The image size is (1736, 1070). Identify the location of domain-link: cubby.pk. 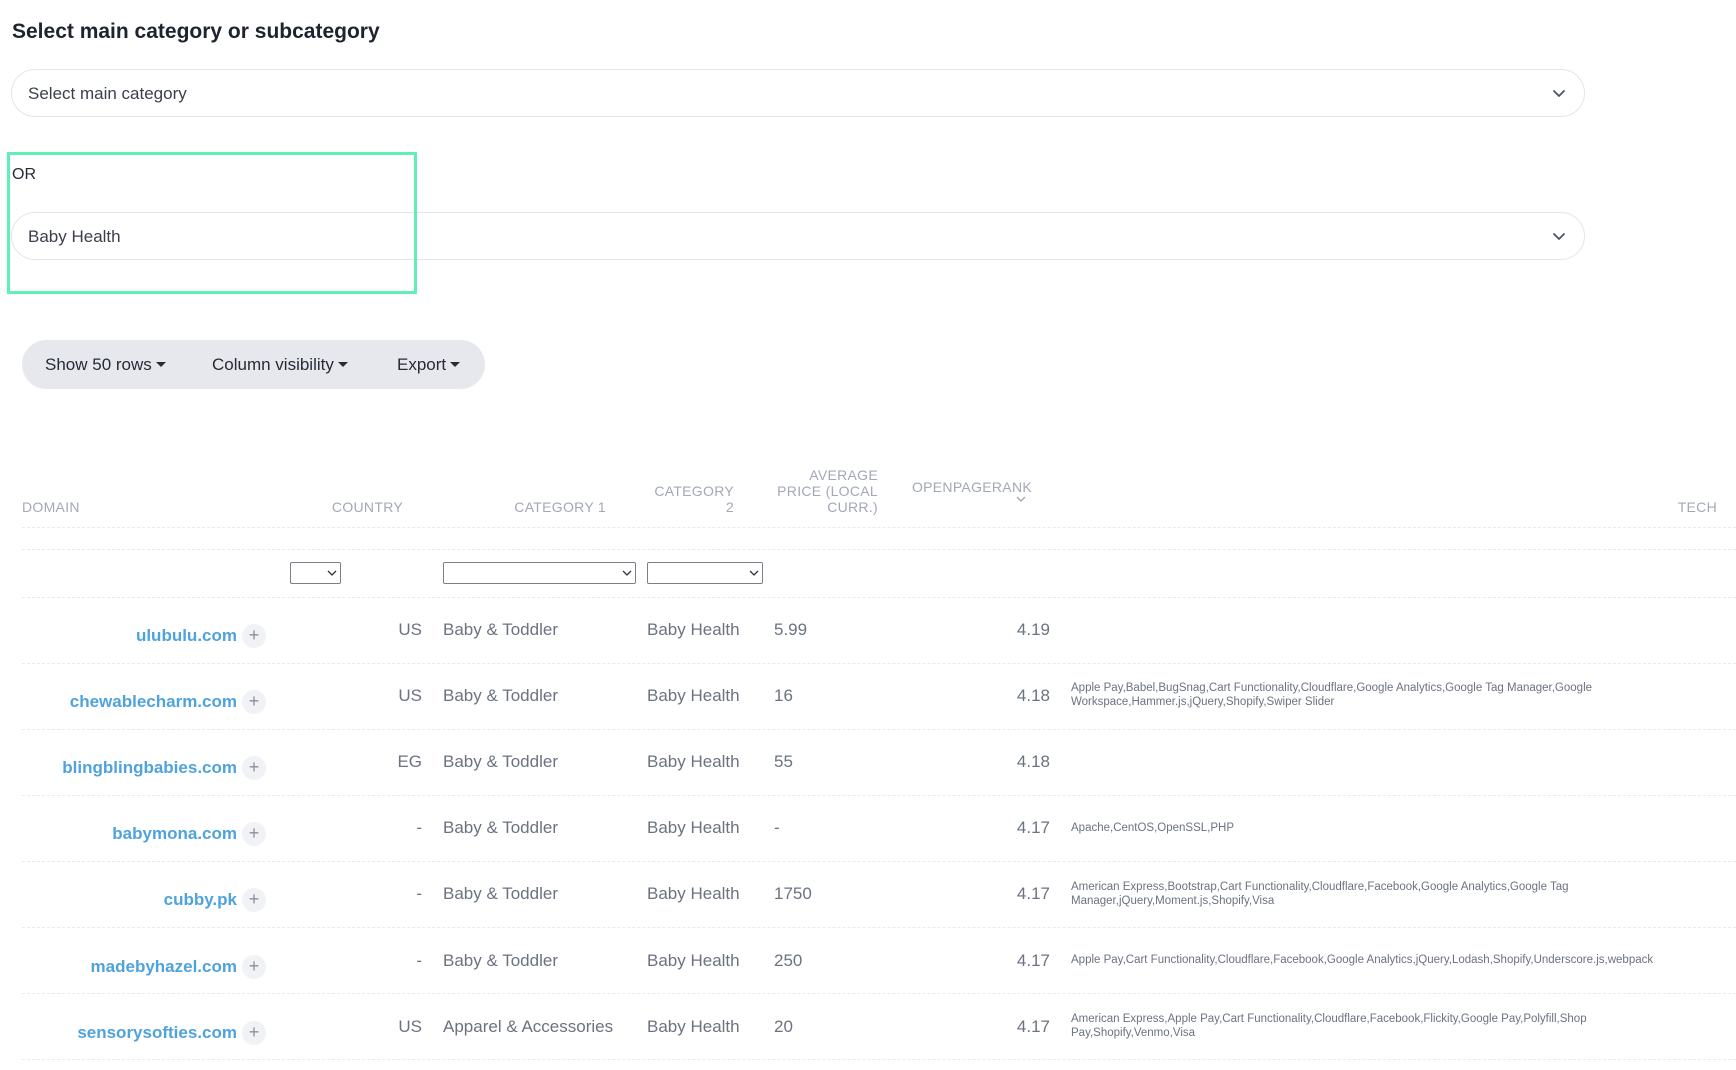
(129, 900).